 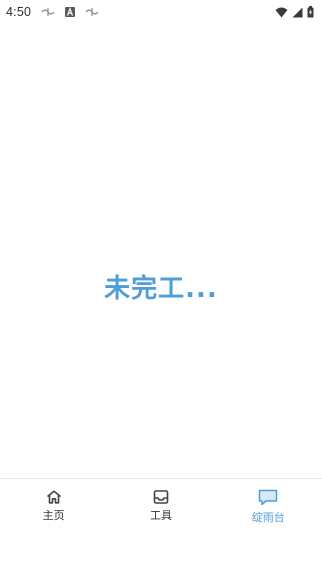 I want to click on nav-label-tools: 工具, so click(x=160, y=515).